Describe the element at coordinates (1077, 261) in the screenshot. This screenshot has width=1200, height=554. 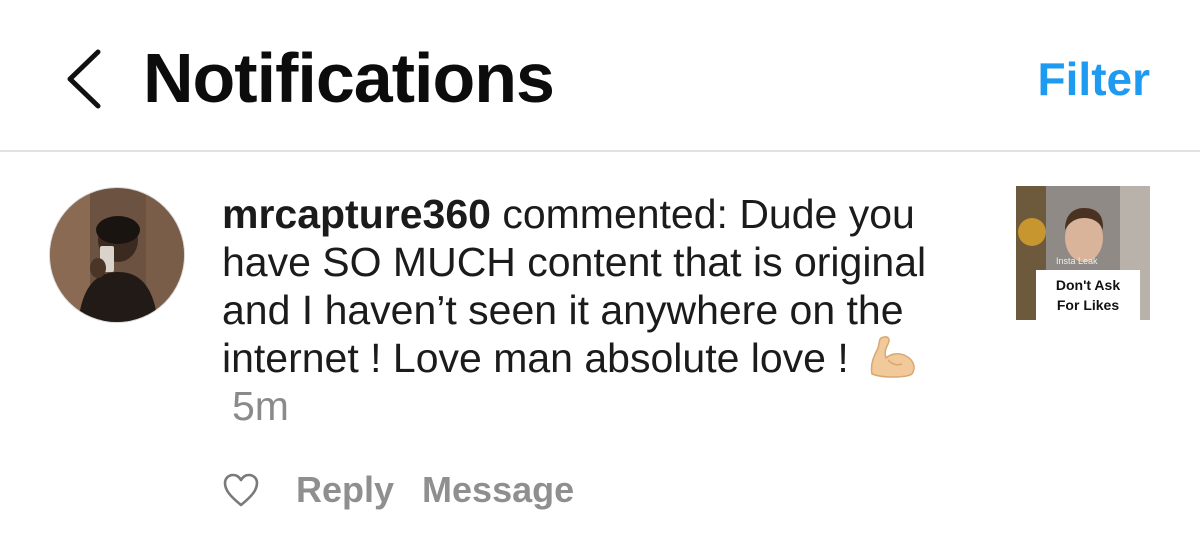
I see `thumbnail-watermark: Insta Leak` at that location.